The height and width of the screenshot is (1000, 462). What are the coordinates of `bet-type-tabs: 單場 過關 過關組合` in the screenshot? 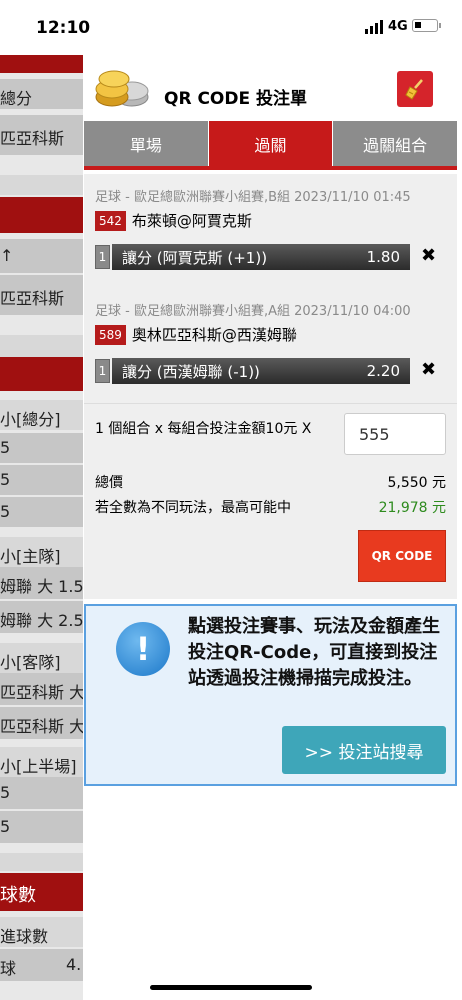 It's located at (271, 145).